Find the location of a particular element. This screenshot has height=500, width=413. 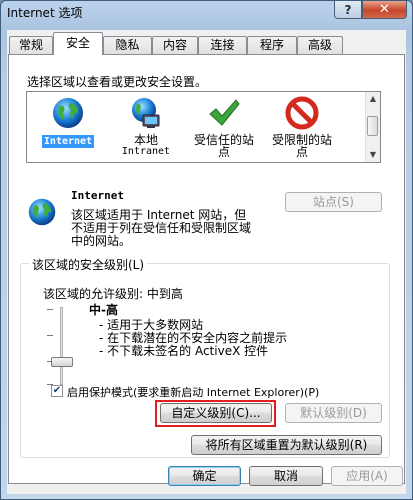

checkmark-icon is located at coordinates (224, 113).